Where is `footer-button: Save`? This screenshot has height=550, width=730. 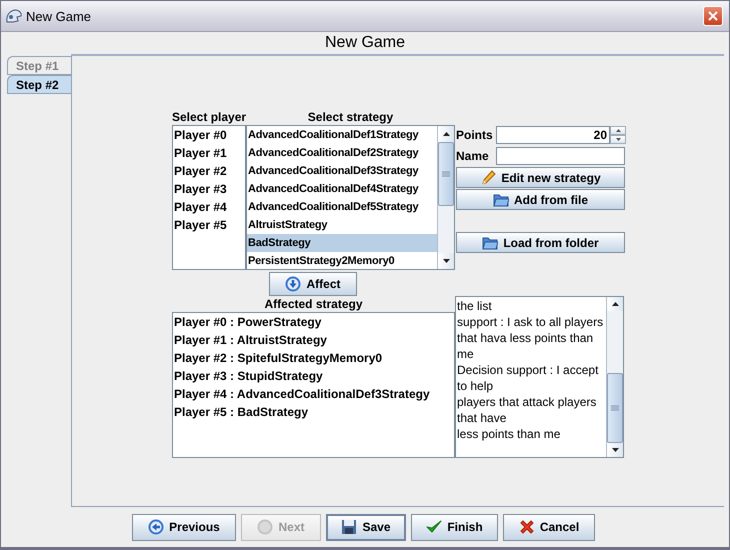 footer-button: Save is located at coordinates (366, 527).